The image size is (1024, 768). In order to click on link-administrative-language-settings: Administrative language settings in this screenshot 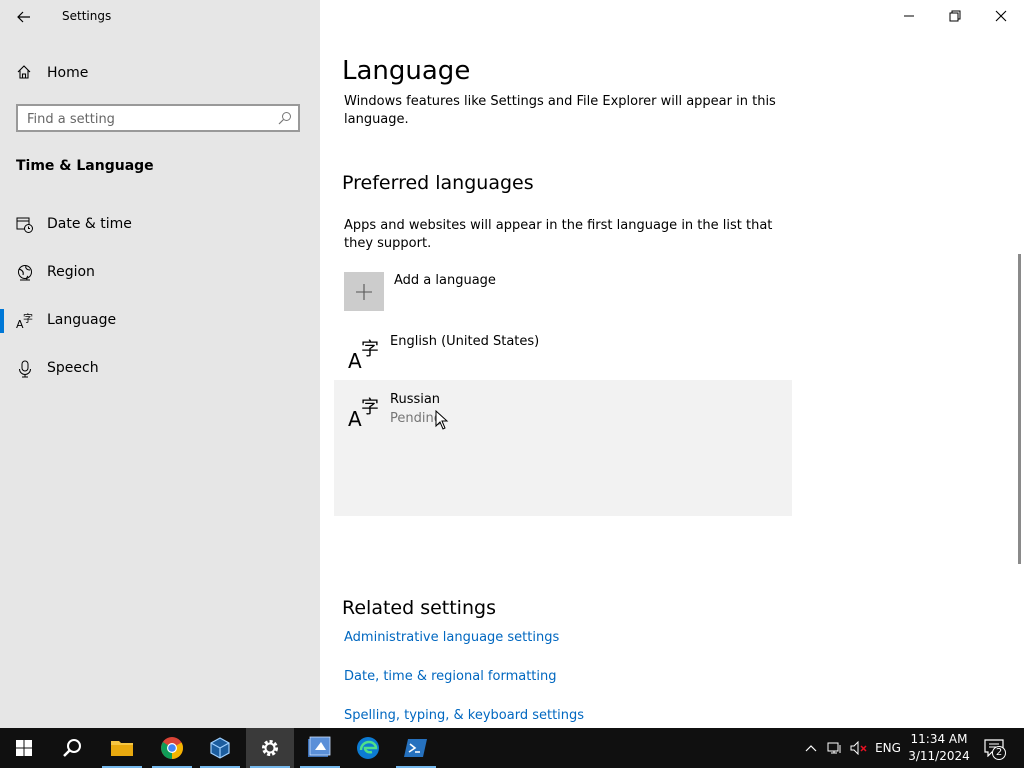, I will do `click(451, 637)`.